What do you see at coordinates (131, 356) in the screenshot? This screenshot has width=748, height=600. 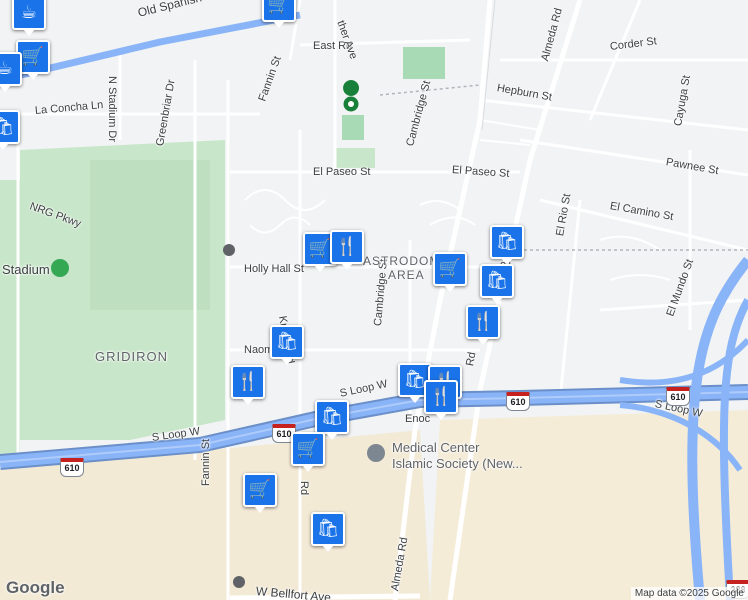 I see `district-label-gridiron: GRIDIRON` at bounding box center [131, 356].